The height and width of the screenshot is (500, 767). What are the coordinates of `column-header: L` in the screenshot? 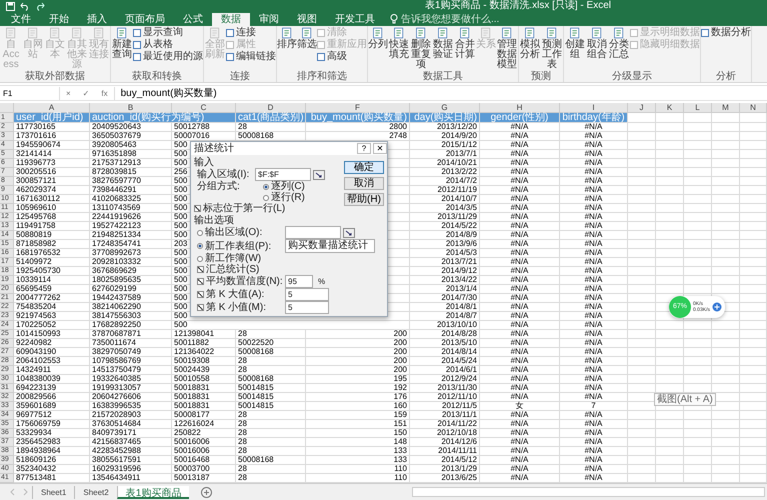 It's located at (698, 108).